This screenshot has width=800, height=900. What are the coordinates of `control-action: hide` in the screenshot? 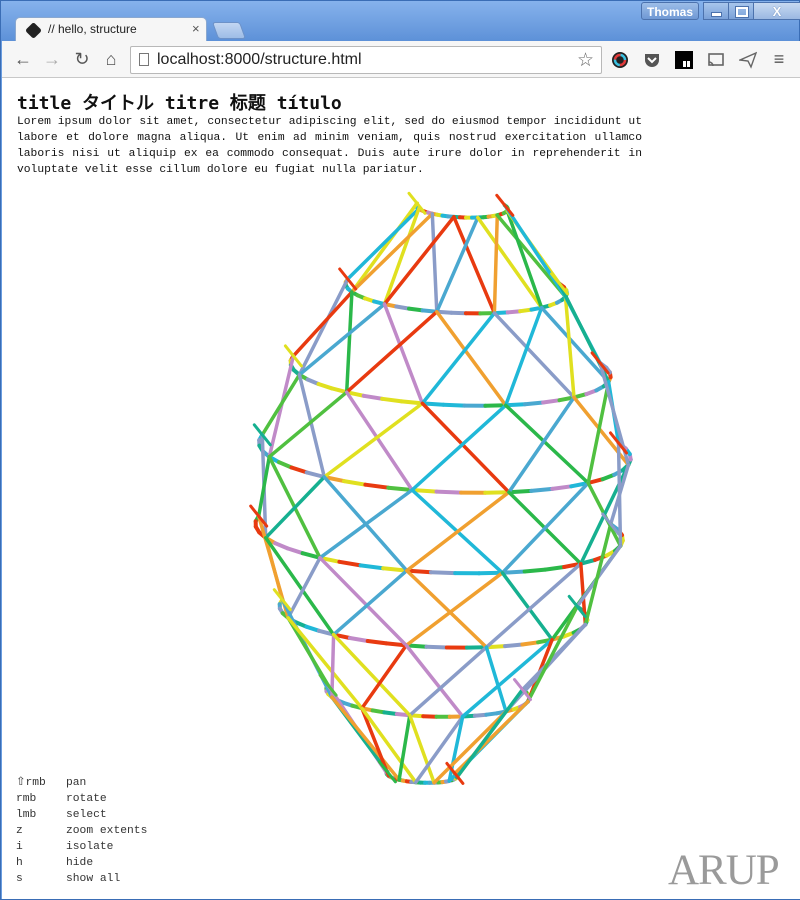 It's located at (80, 863).